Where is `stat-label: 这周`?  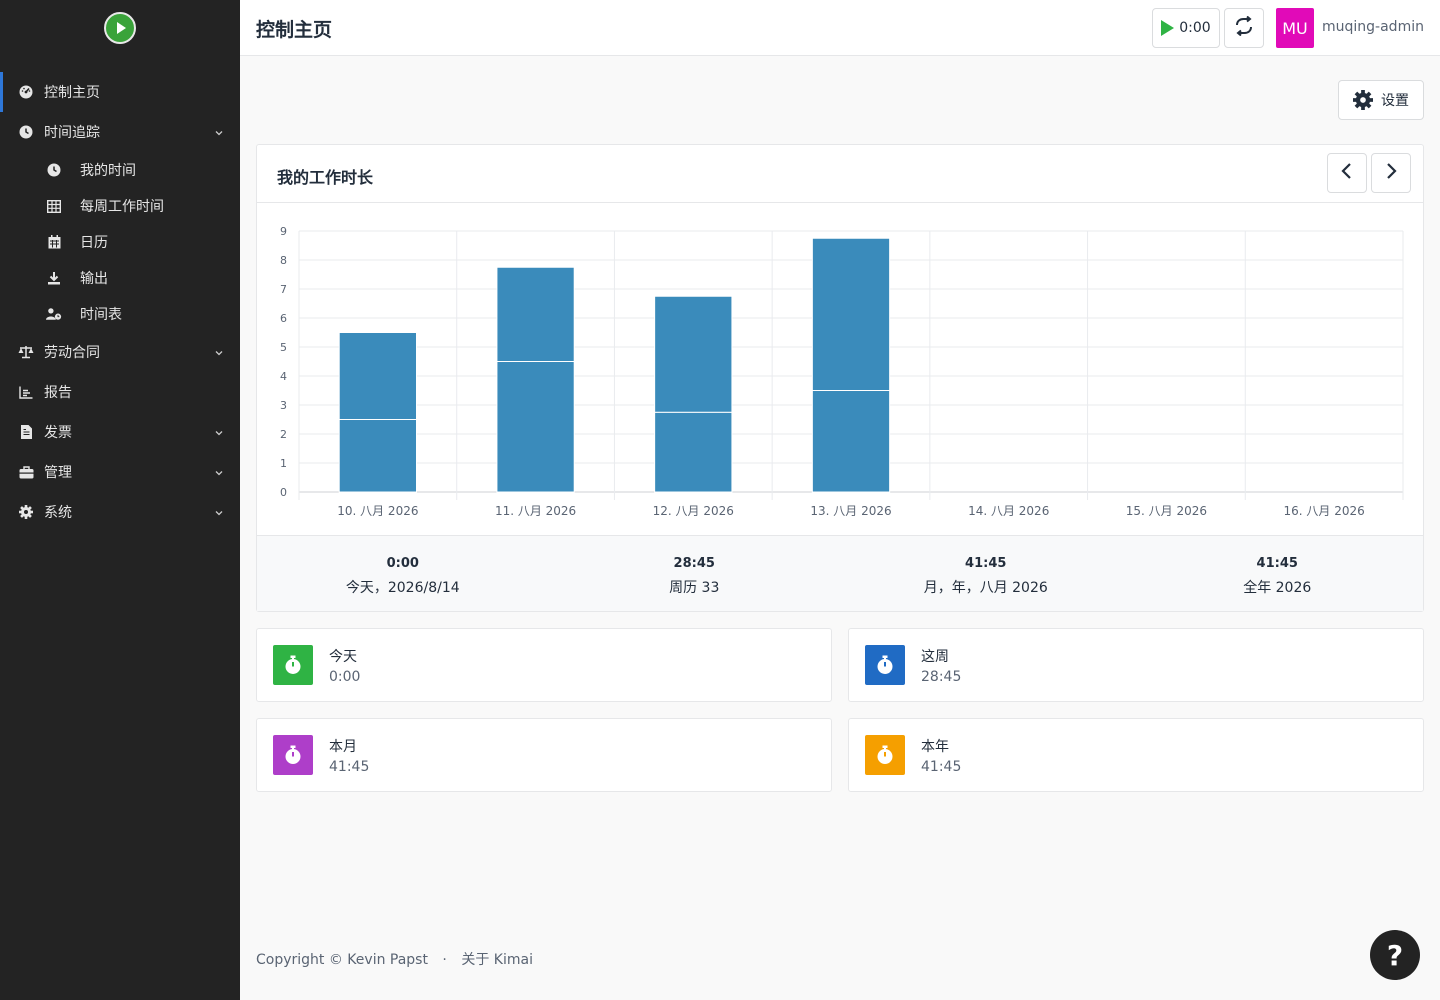
stat-label: 这周 is located at coordinates (935, 656).